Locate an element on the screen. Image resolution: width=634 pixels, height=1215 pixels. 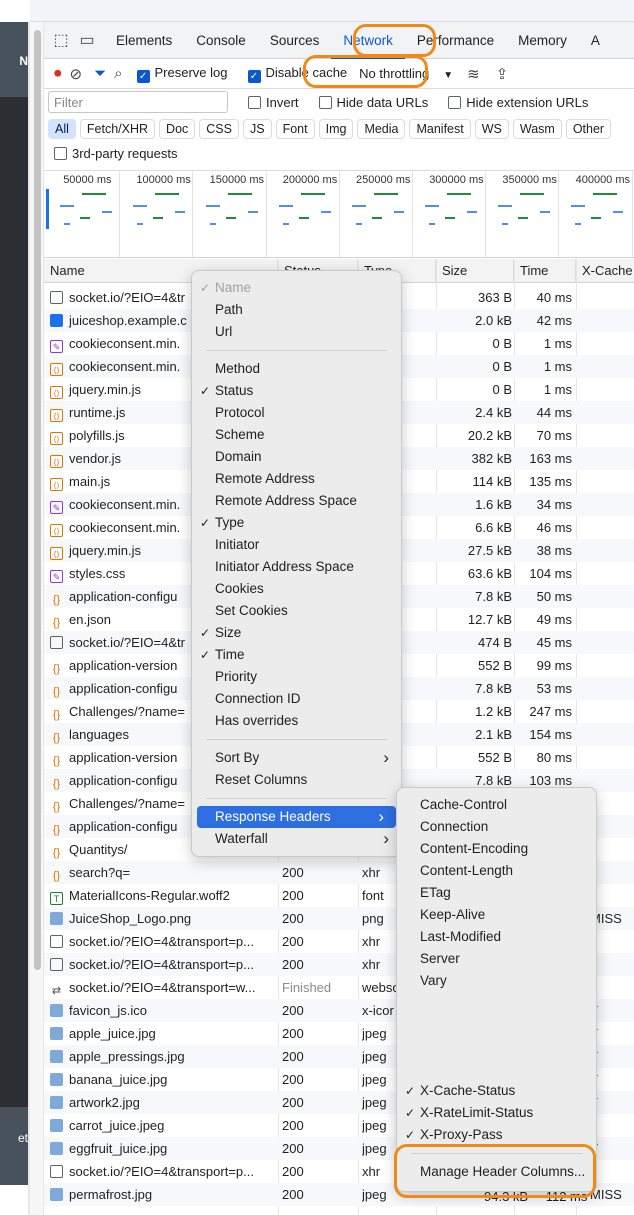
row-size: 552 B is located at coordinates (495, 665).